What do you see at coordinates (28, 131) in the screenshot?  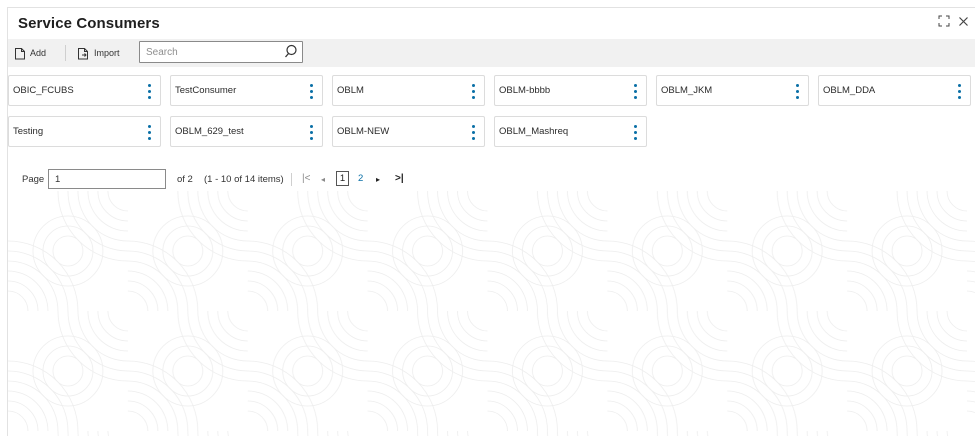 I see `consumer-name: Testing` at bounding box center [28, 131].